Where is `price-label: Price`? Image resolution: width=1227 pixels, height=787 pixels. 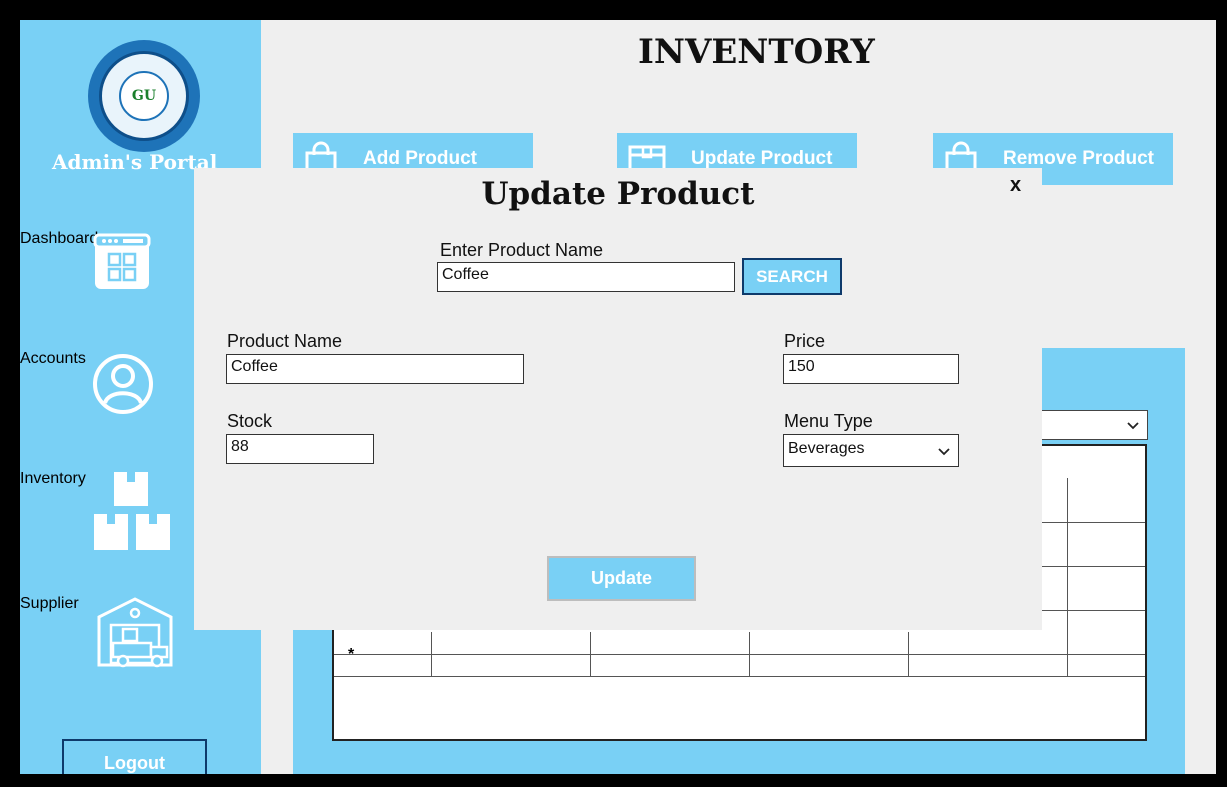 price-label: Price is located at coordinates (805, 341).